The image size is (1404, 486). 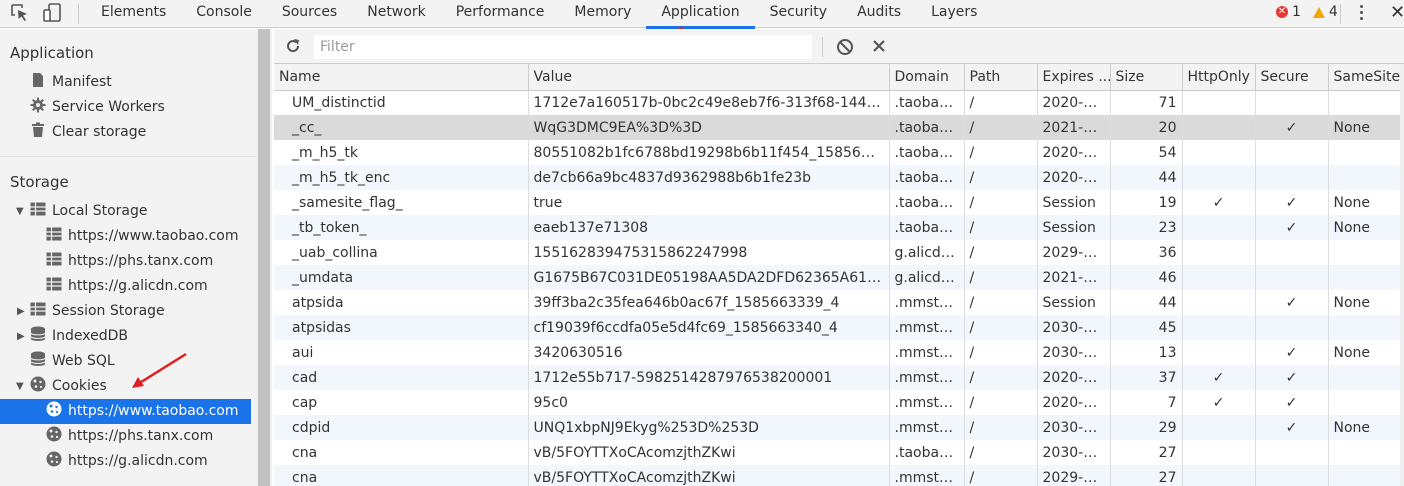 What do you see at coordinates (799, 14) in the screenshot?
I see `tab-security: Security` at bounding box center [799, 14].